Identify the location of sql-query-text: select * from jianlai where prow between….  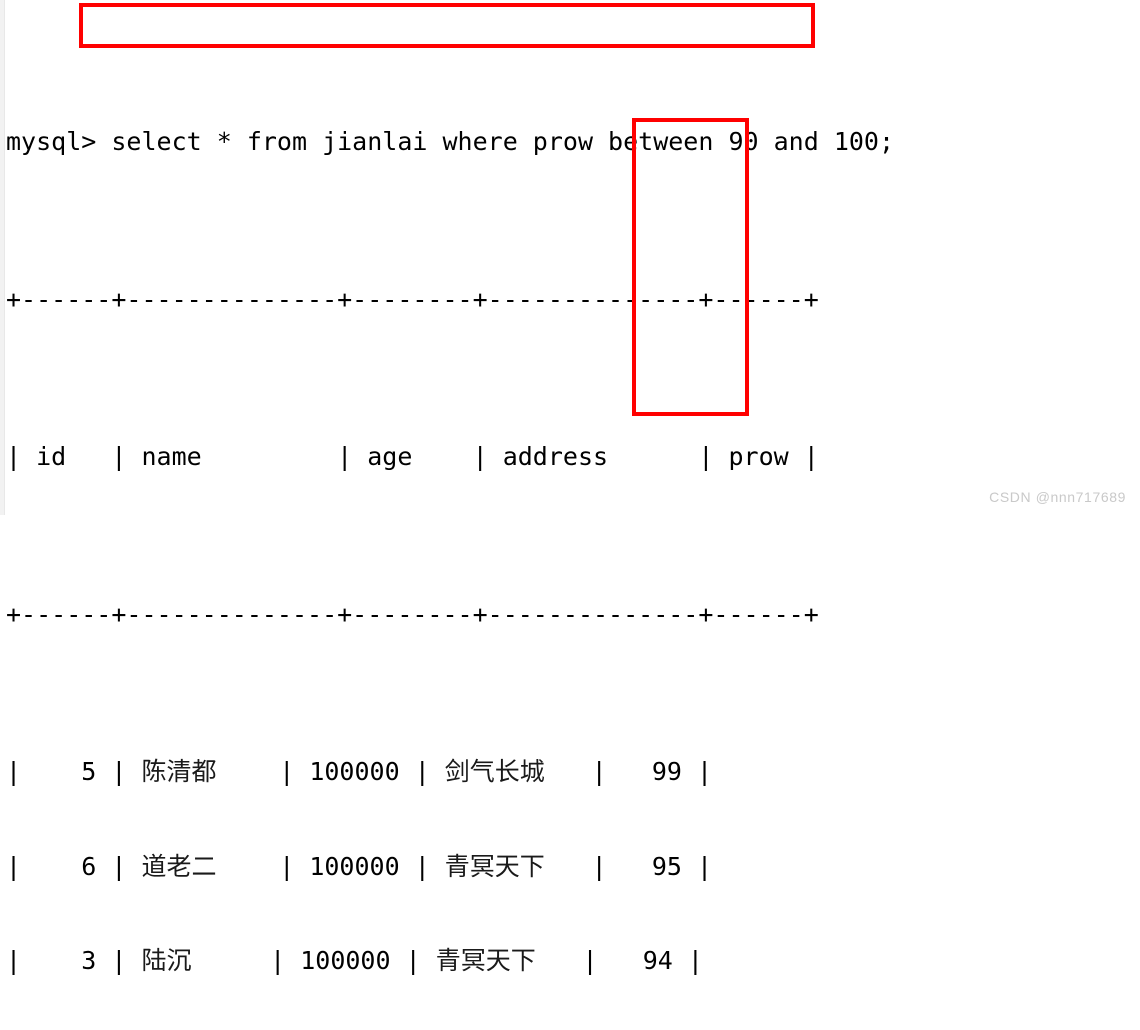
(495, 141).